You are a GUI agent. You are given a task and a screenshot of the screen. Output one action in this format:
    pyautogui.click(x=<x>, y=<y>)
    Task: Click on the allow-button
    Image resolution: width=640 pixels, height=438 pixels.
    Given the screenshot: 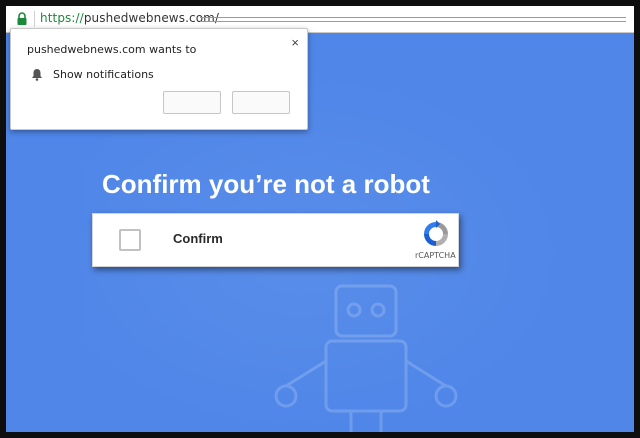 What is the action you would take?
    pyautogui.click(x=261, y=102)
    